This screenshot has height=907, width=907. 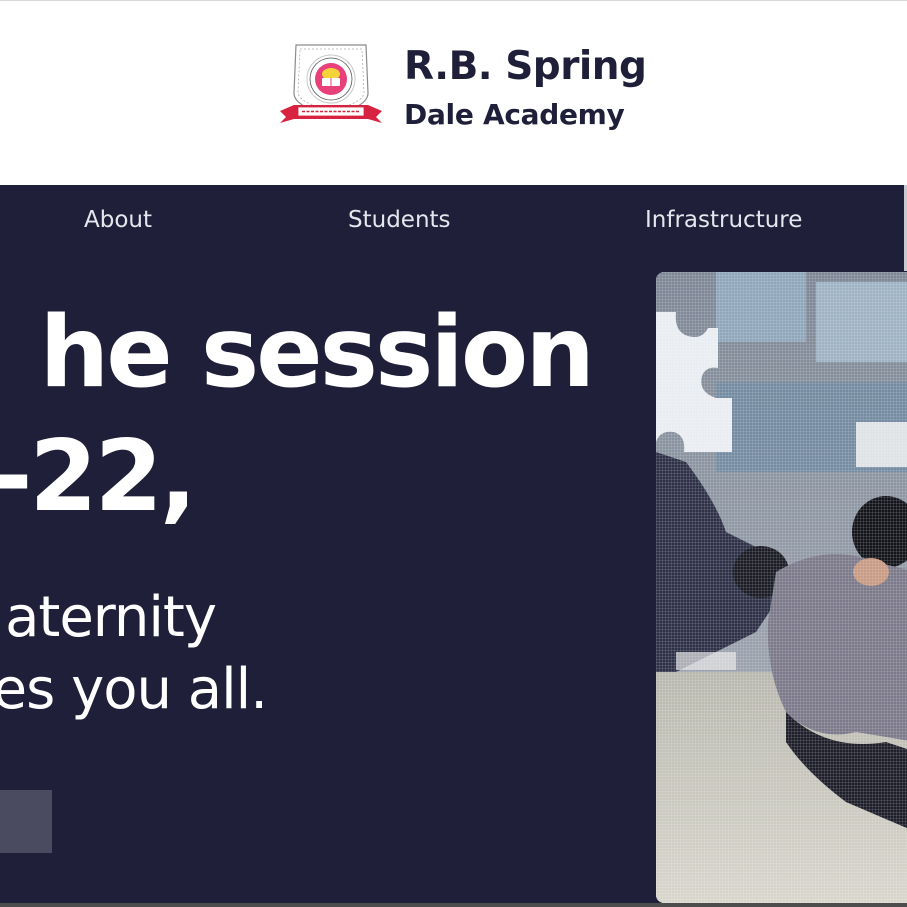 I want to click on school-name-line2: Dale Academy, so click(x=514, y=114).